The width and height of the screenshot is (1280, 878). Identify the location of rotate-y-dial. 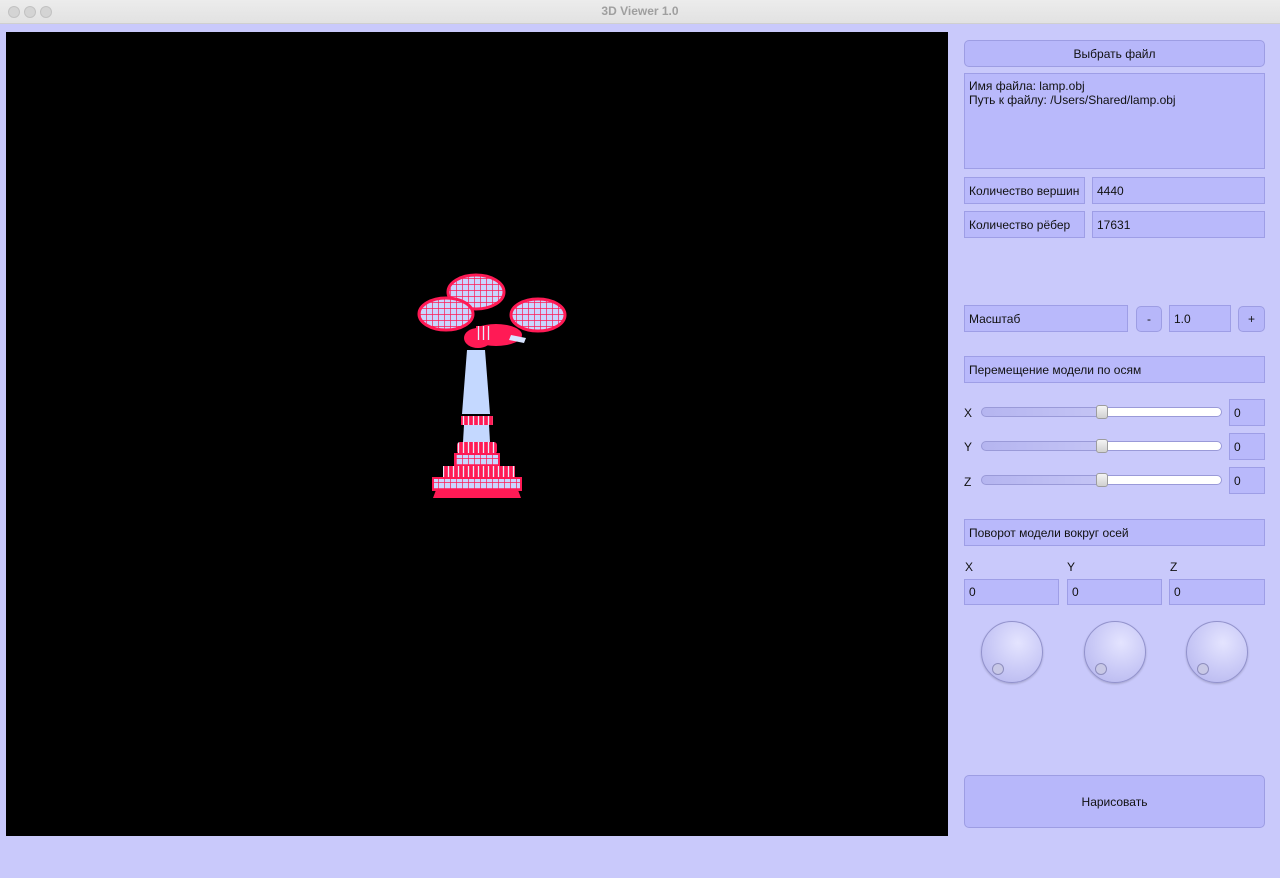
(1115, 652).